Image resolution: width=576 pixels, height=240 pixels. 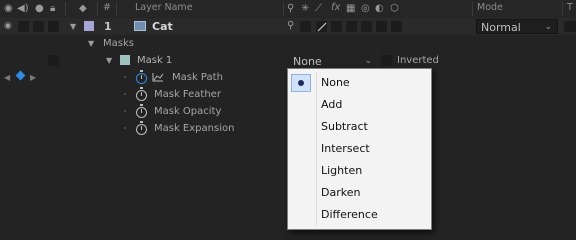 I want to click on lock-toggle, so click(x=53, y=26).